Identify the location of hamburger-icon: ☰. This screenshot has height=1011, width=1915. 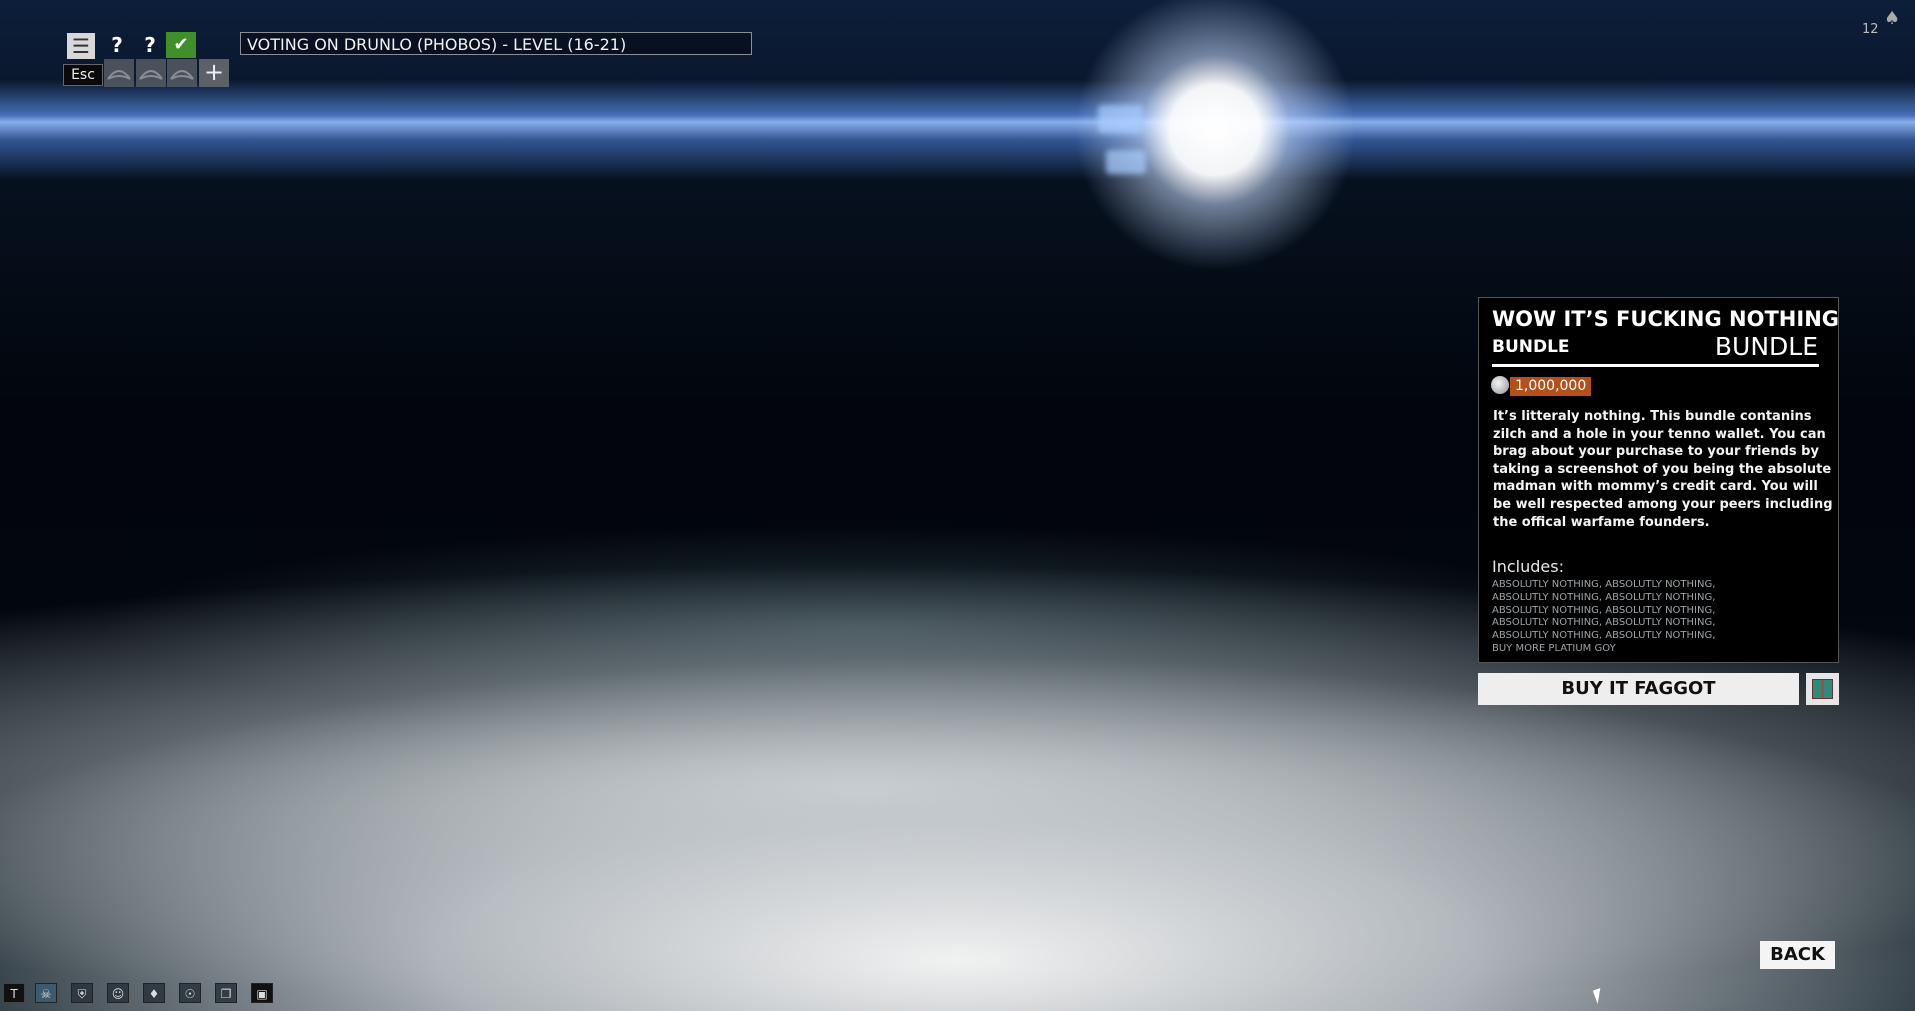
(81, 46).